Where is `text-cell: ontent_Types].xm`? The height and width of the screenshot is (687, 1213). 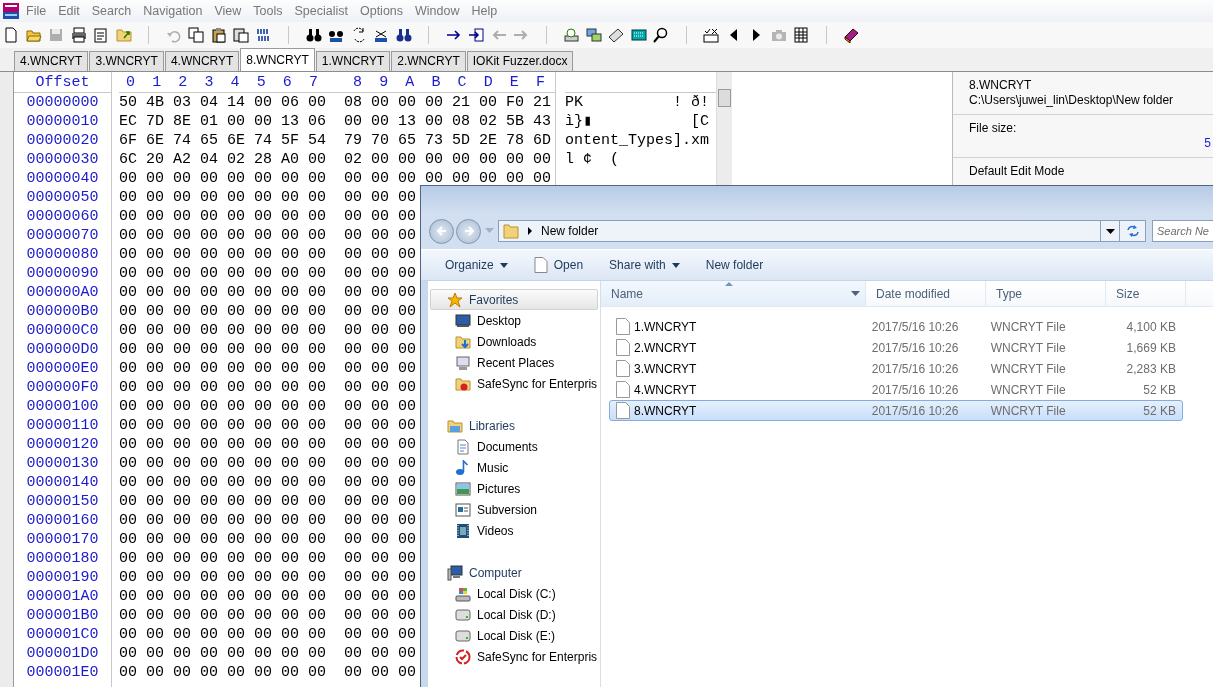
text-cell: ontent_Types].xm is located at coordinates (637, 140).